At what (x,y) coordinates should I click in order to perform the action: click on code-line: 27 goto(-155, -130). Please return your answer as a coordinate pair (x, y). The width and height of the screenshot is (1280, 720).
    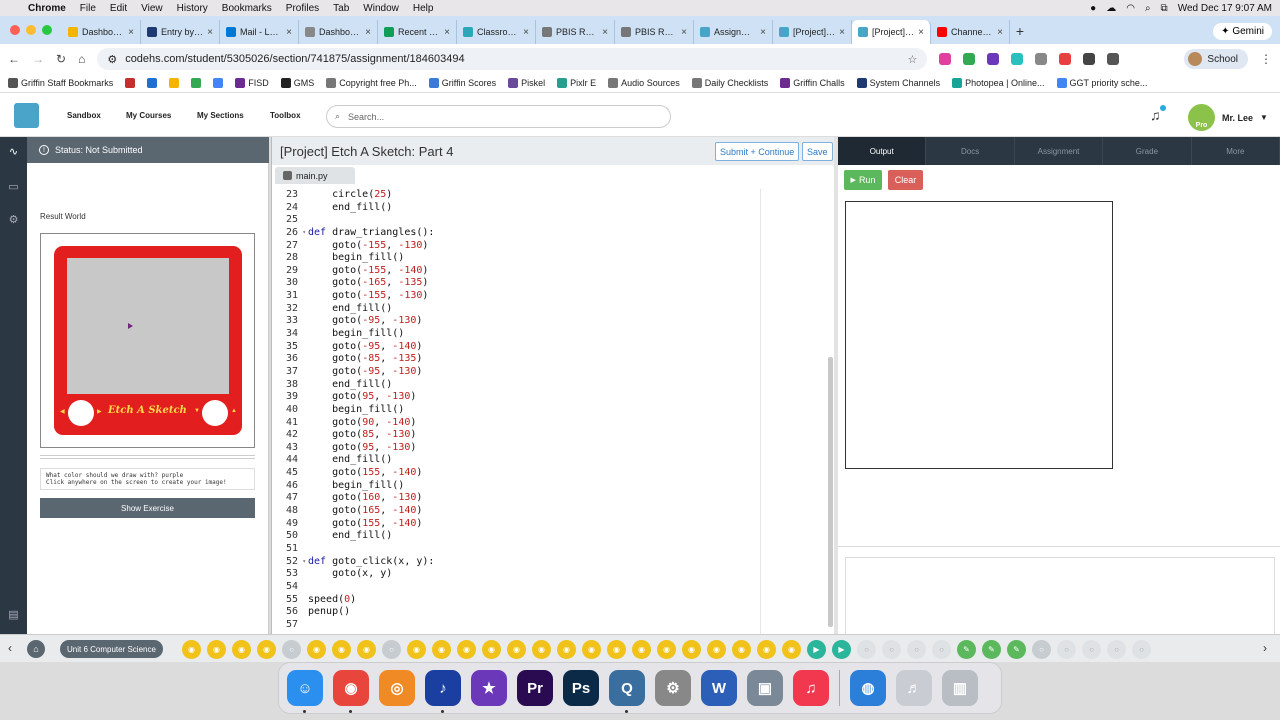
    Looking at the image, I should click on (550, 246).